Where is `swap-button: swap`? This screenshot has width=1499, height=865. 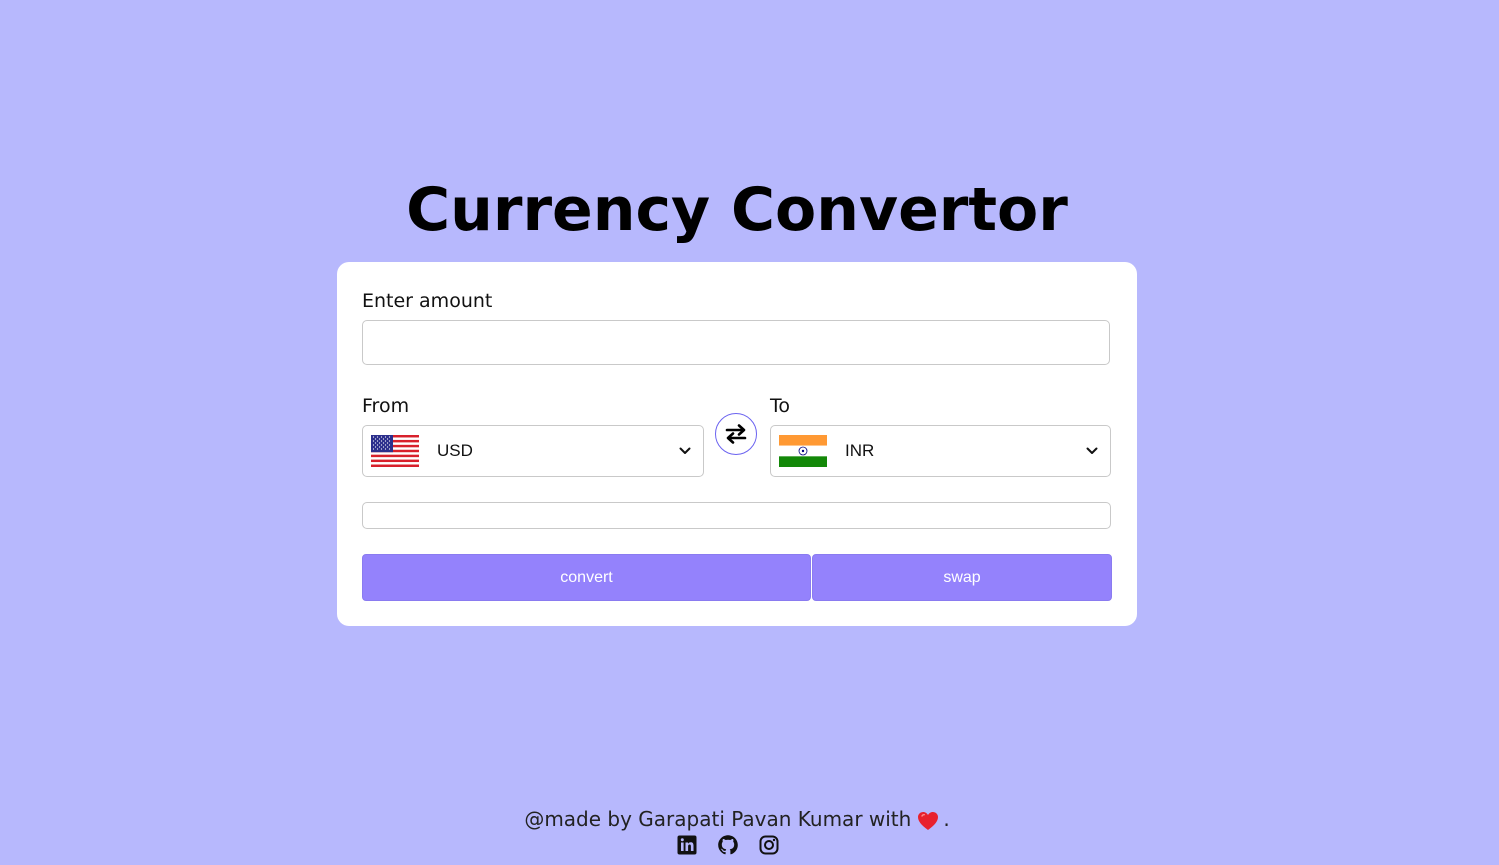
swap-button: swap is located at coordinates (962, 577).